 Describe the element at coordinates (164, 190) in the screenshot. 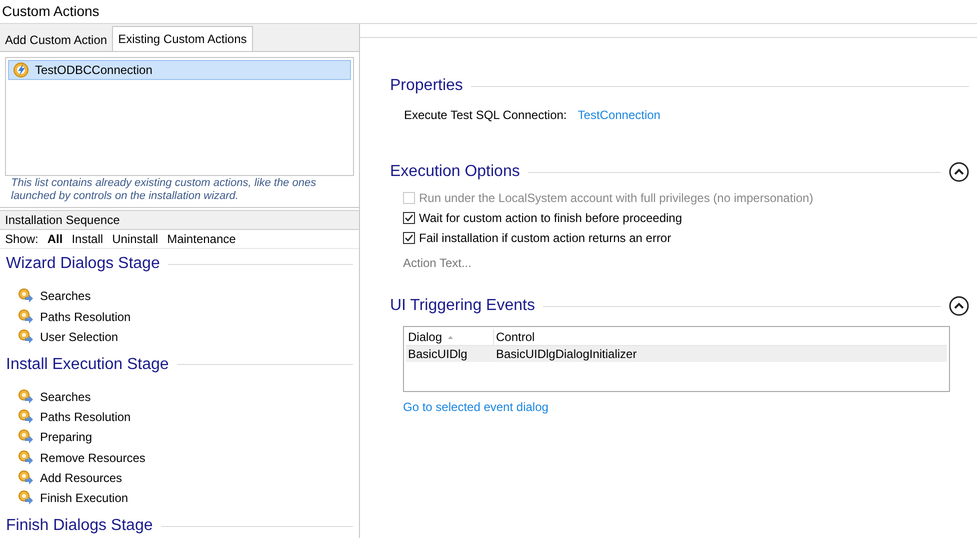

I see `hint-text: This list contains already existing custom actions, like the ones launched by controls on the installation wizard.` at that location.